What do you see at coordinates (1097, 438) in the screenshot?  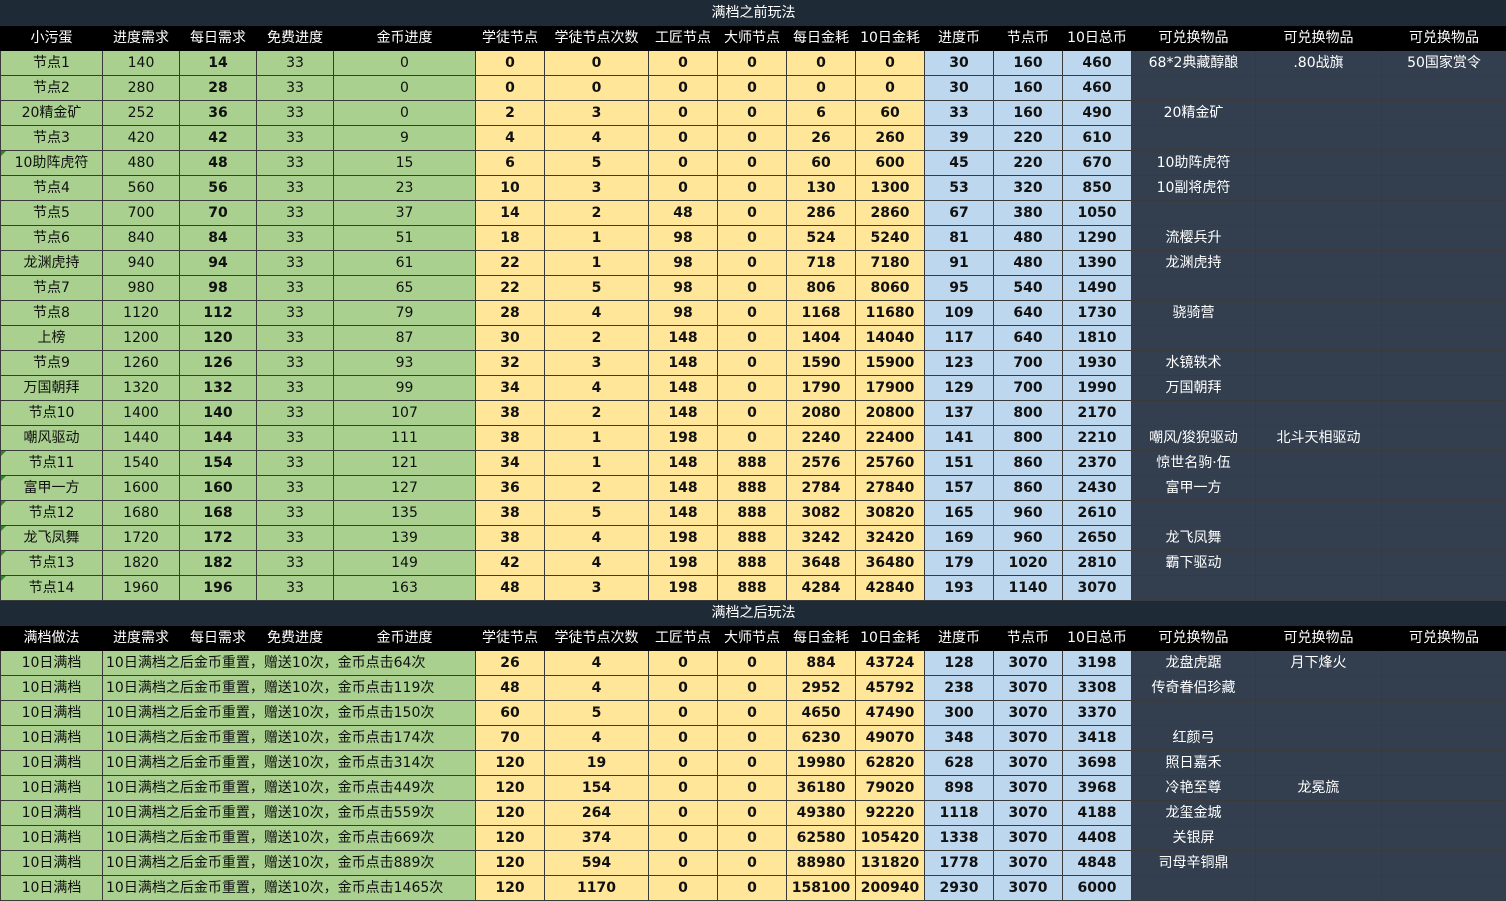 I see `table-cell: 2210` at bounding box center [1097, 438].